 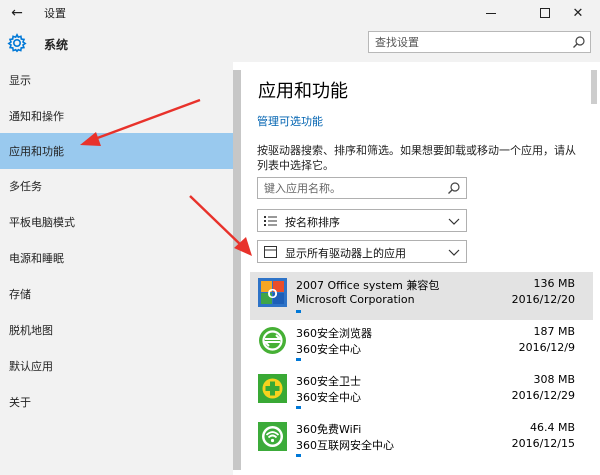 I want to click on page-title: 应用和功能, so click(x=303, y=91).